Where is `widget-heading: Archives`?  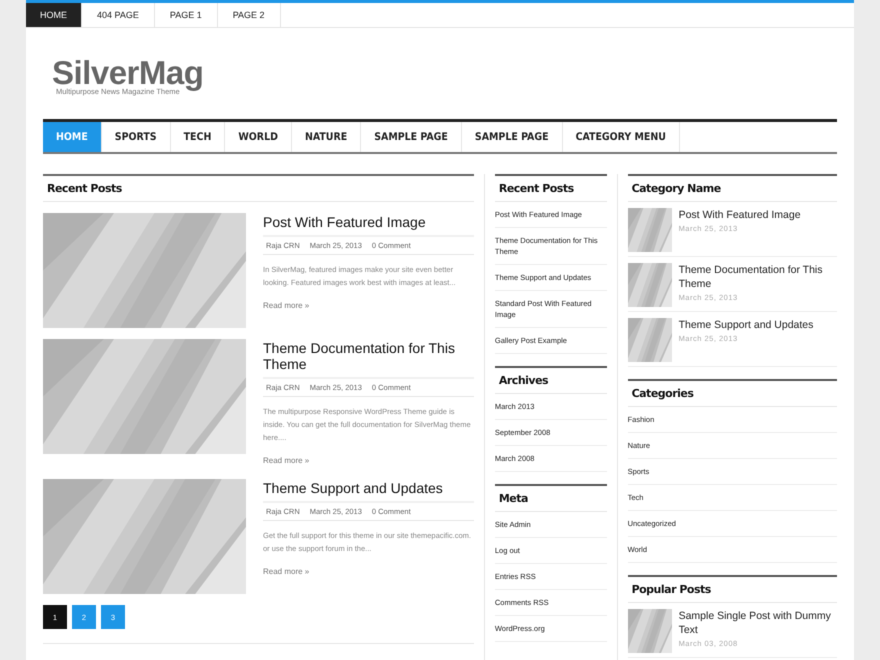
widget-heading: Archives is located at coordinates (550, 380).